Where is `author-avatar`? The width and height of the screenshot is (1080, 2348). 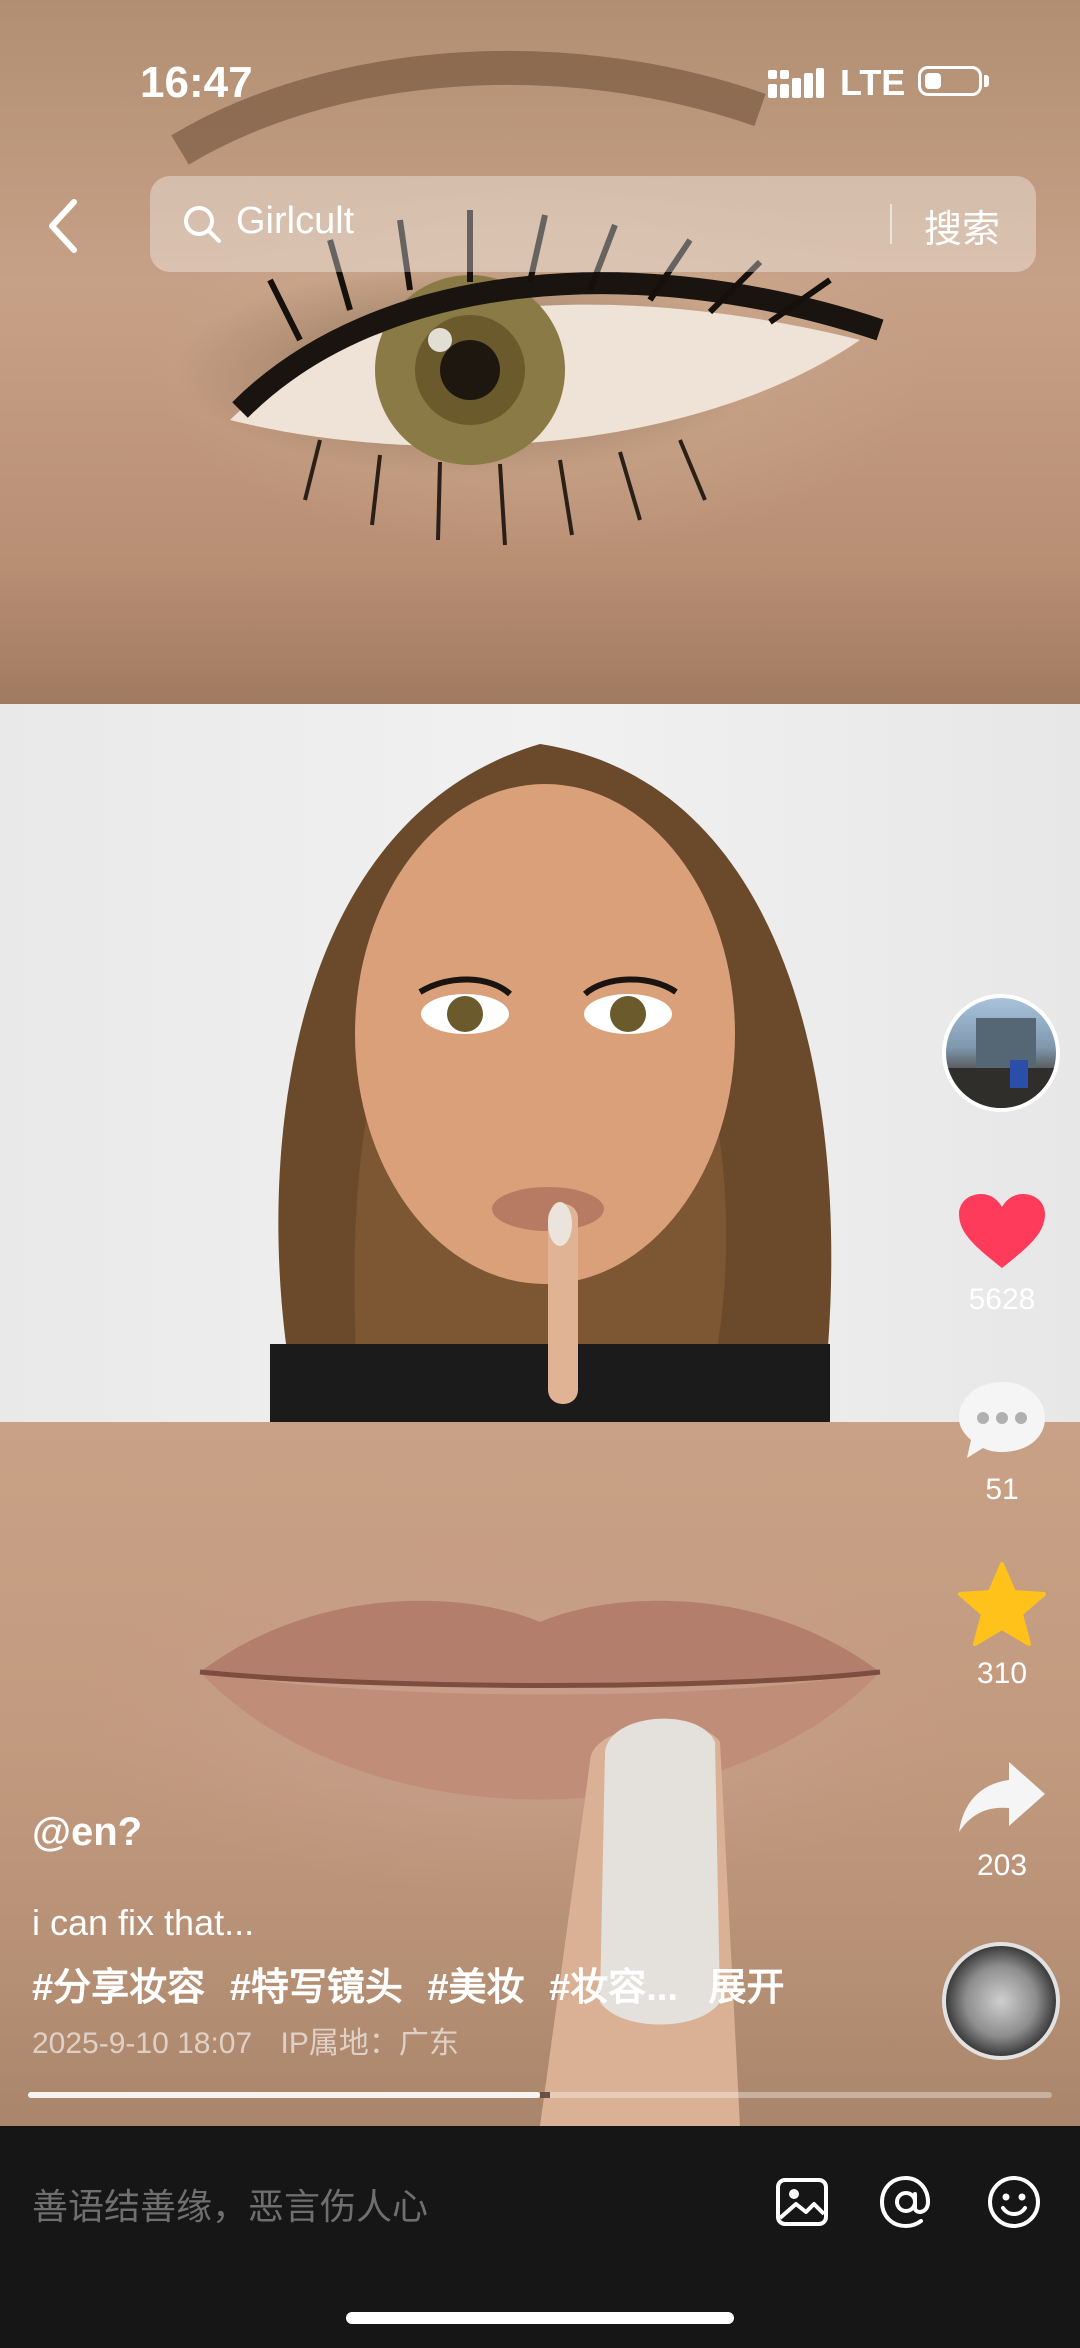
author-avatar is located at coordinates (1001, 1053).